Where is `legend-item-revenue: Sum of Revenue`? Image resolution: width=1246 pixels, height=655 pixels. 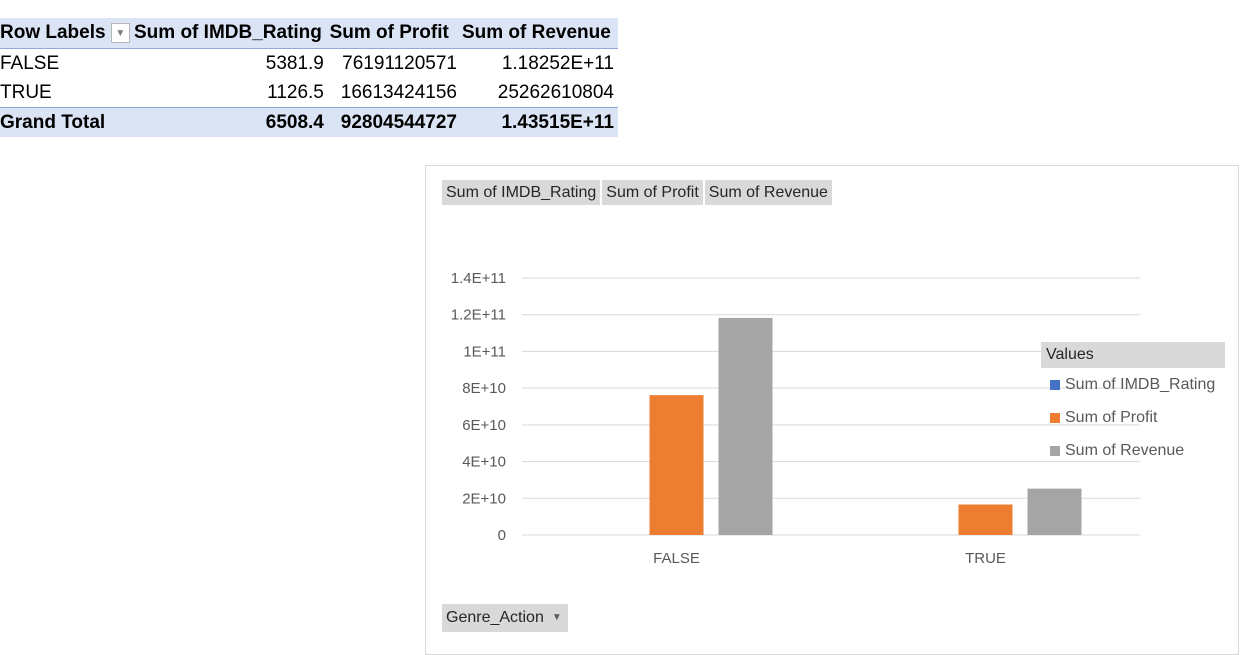
legend-item-revenue: Sum of Revenue is located at coordinates (1133, 450).